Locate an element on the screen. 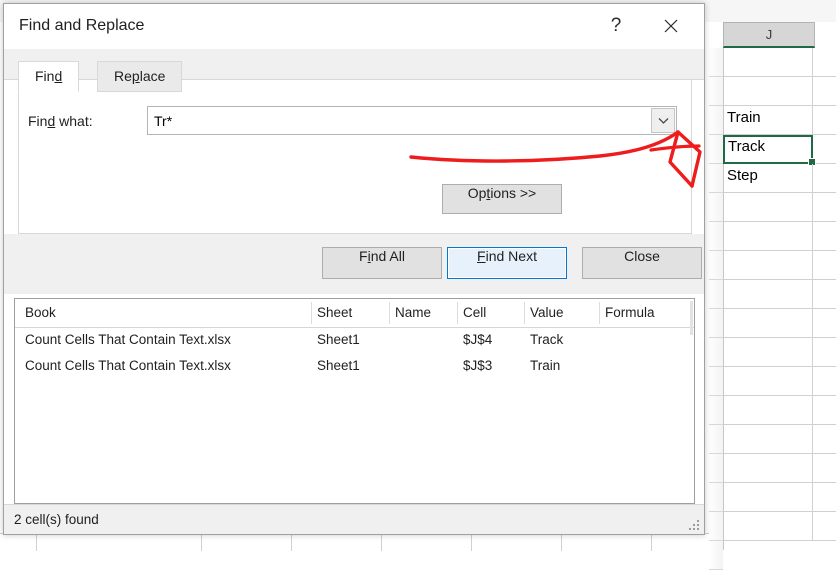 The image size is (836, 570). tab-replace-label-b: lace is located at coordinates (152, 76).